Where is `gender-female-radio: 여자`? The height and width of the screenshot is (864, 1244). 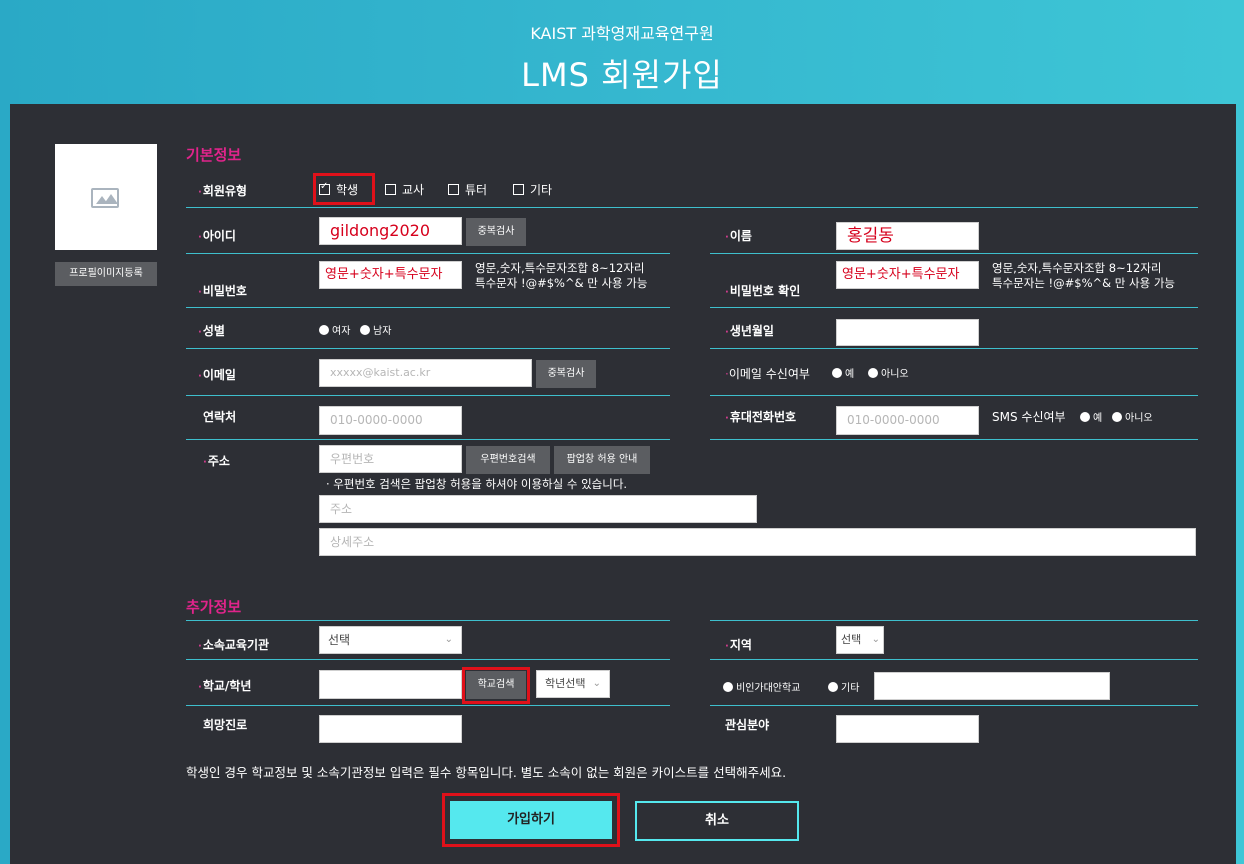
gender-female-radio: 여자 is located at coordinates (334, 329).